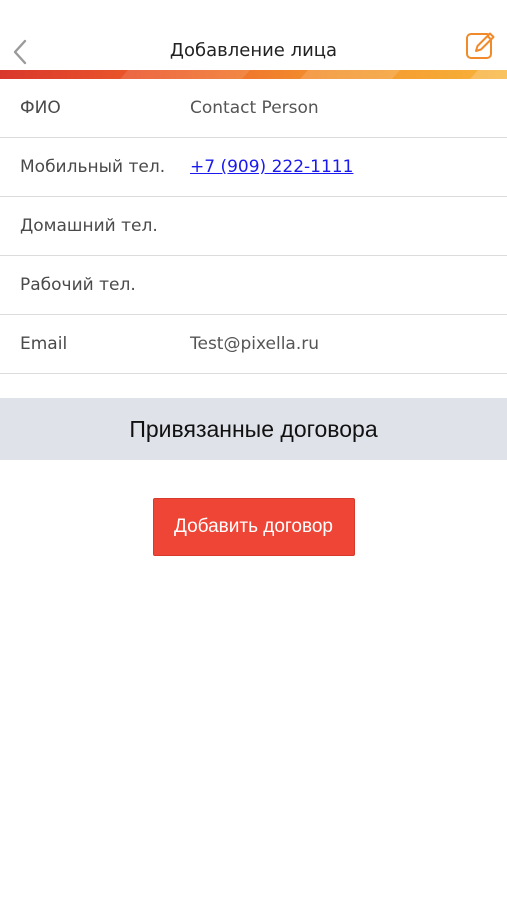 This screenshot has width=507, height=900. What do you see at coordinates (338, 108) in the screenshot?
I see `field-value: Contact Person` at bounding box center [338, 108].